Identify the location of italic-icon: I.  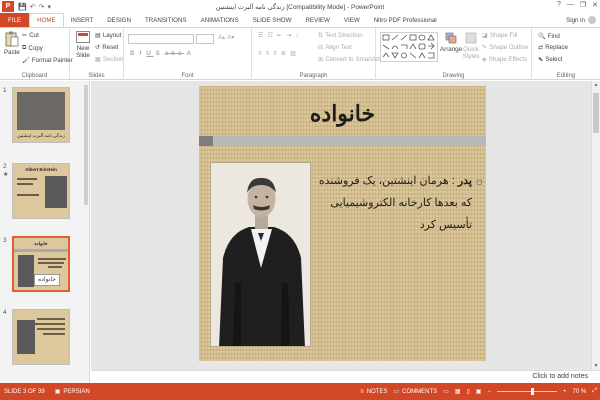
(141, 53).